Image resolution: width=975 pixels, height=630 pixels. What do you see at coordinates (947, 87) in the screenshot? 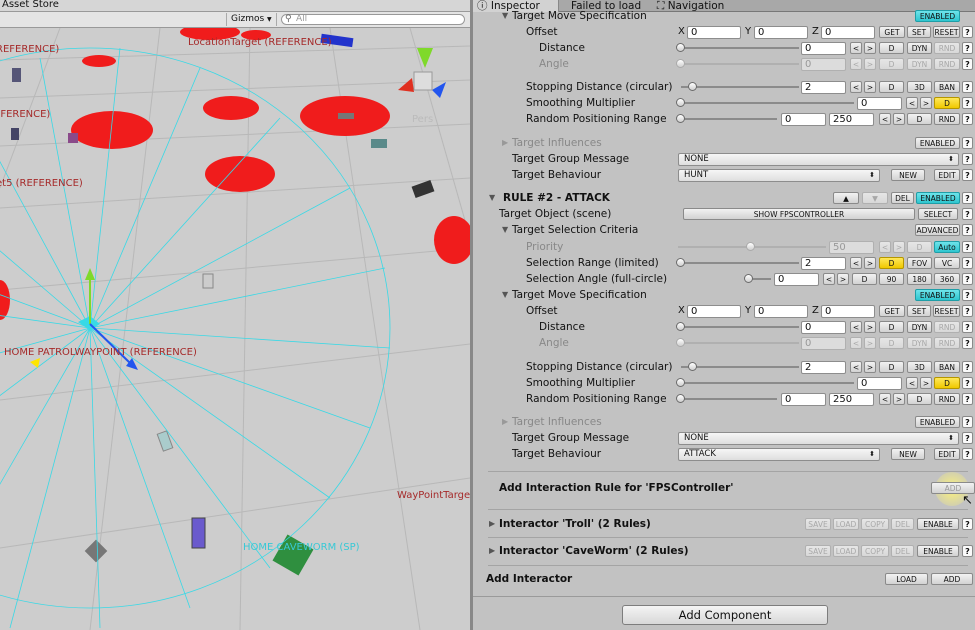
I see `ban-button: BAN` at bounding box center [947, 87].